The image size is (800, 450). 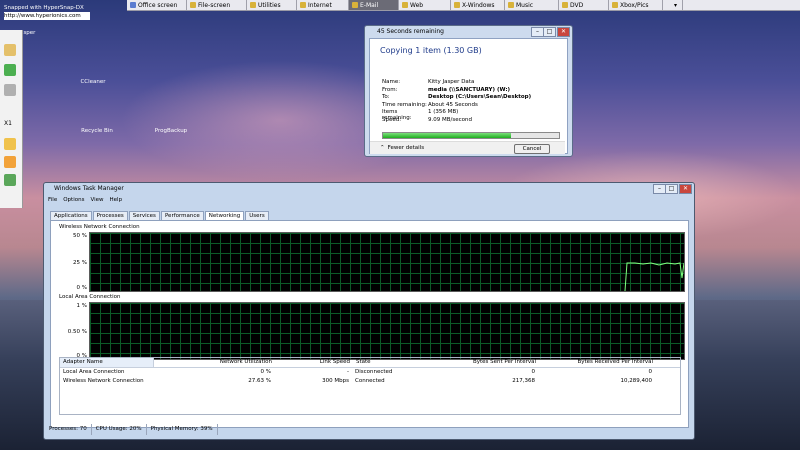 I want to click on toolbar-item-label: Web, so click(x=417, y=5).